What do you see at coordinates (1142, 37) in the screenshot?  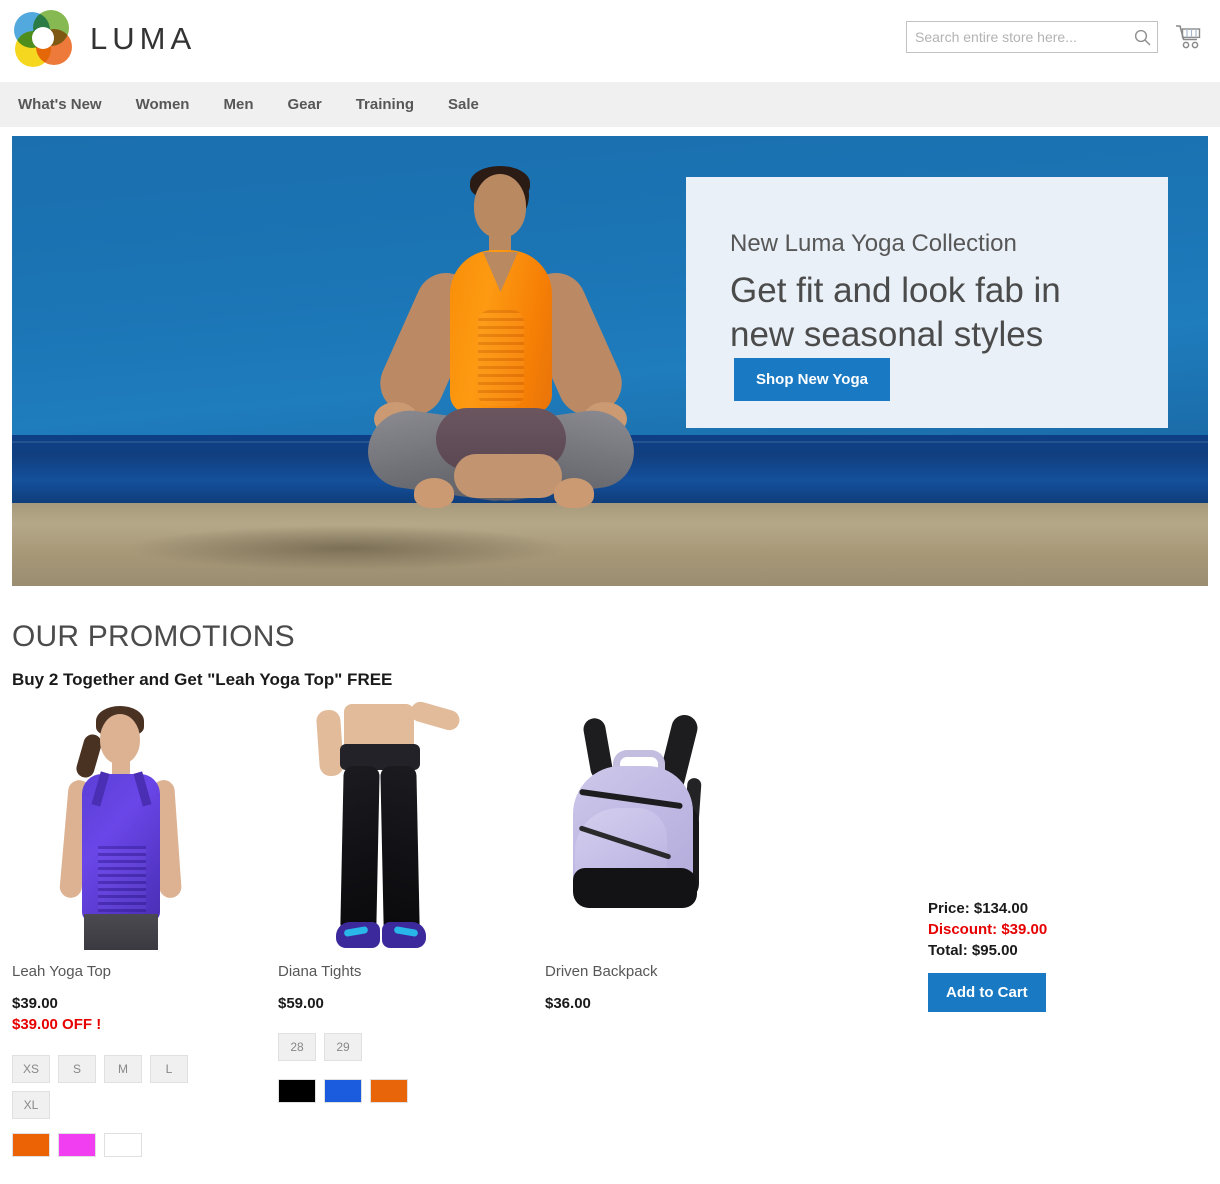 I see `search-icon` at bounding box center [1142, 37].